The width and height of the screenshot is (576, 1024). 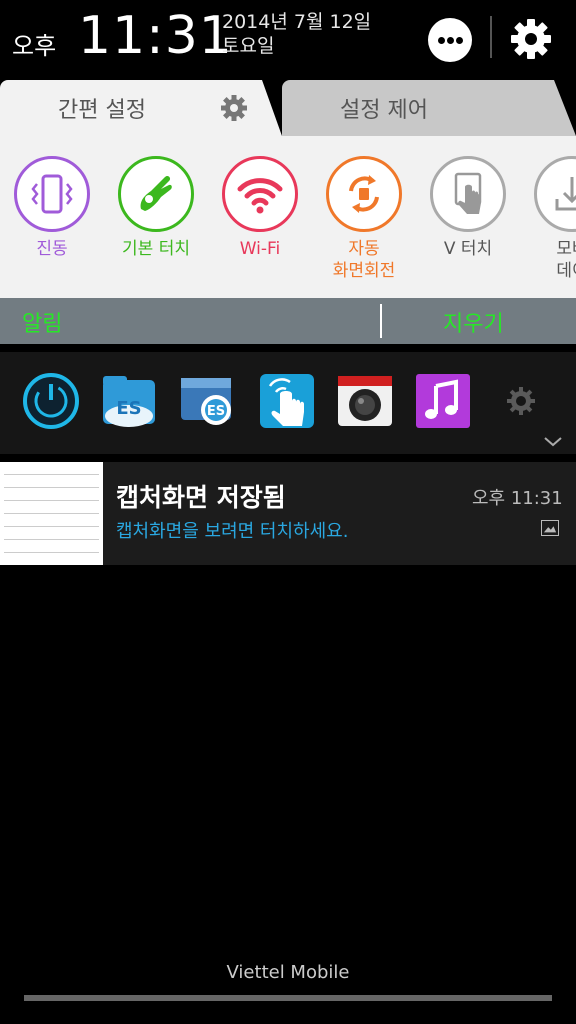 I want to click on toggle-label: 자동 화면회전, so click(x=364, y=260).